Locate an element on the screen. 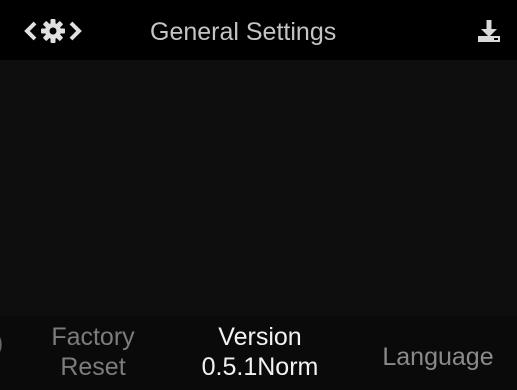 Image resolution: width=517 pixels, height=390 pixels. chevron-right-icon is located at coordinates (75, 31).